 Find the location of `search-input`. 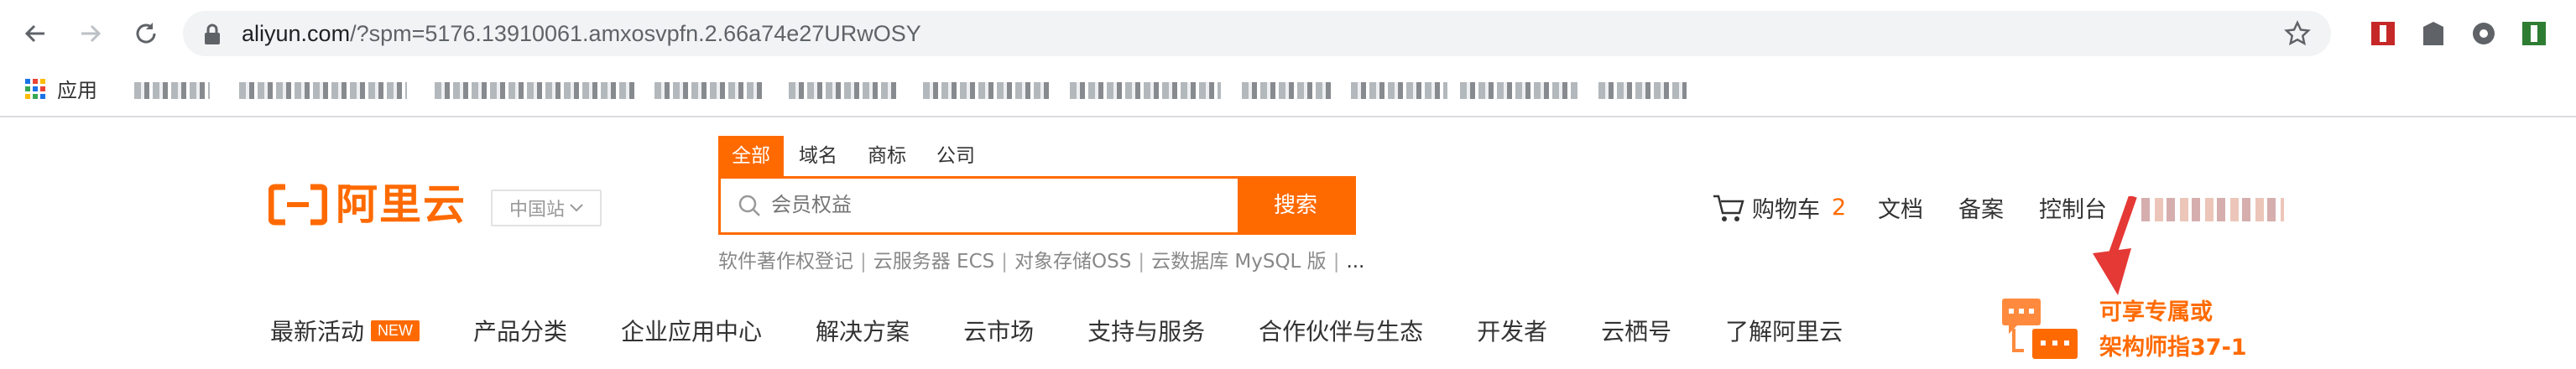

search-input is located at coordinates (1002, 205).